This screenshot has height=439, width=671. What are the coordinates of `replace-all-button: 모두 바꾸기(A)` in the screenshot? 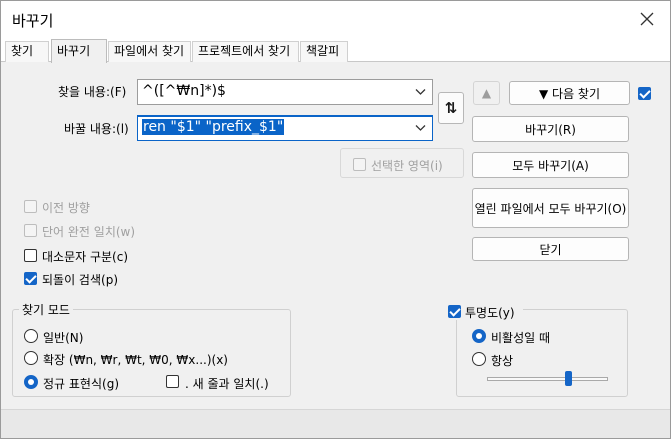 It's located at (550, 165).